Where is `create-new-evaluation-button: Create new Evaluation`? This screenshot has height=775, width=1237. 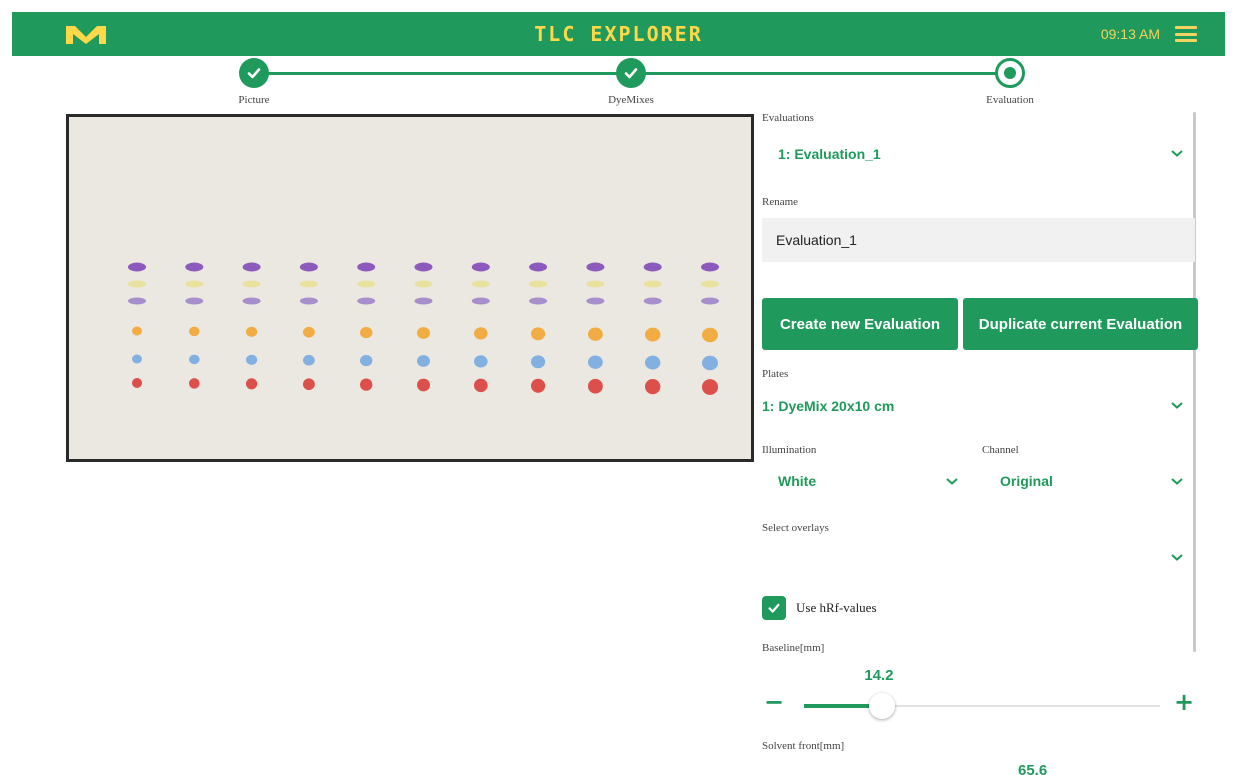 create-new-evaluation-button: Create new Evaluation is located at coordinates (860, 324).